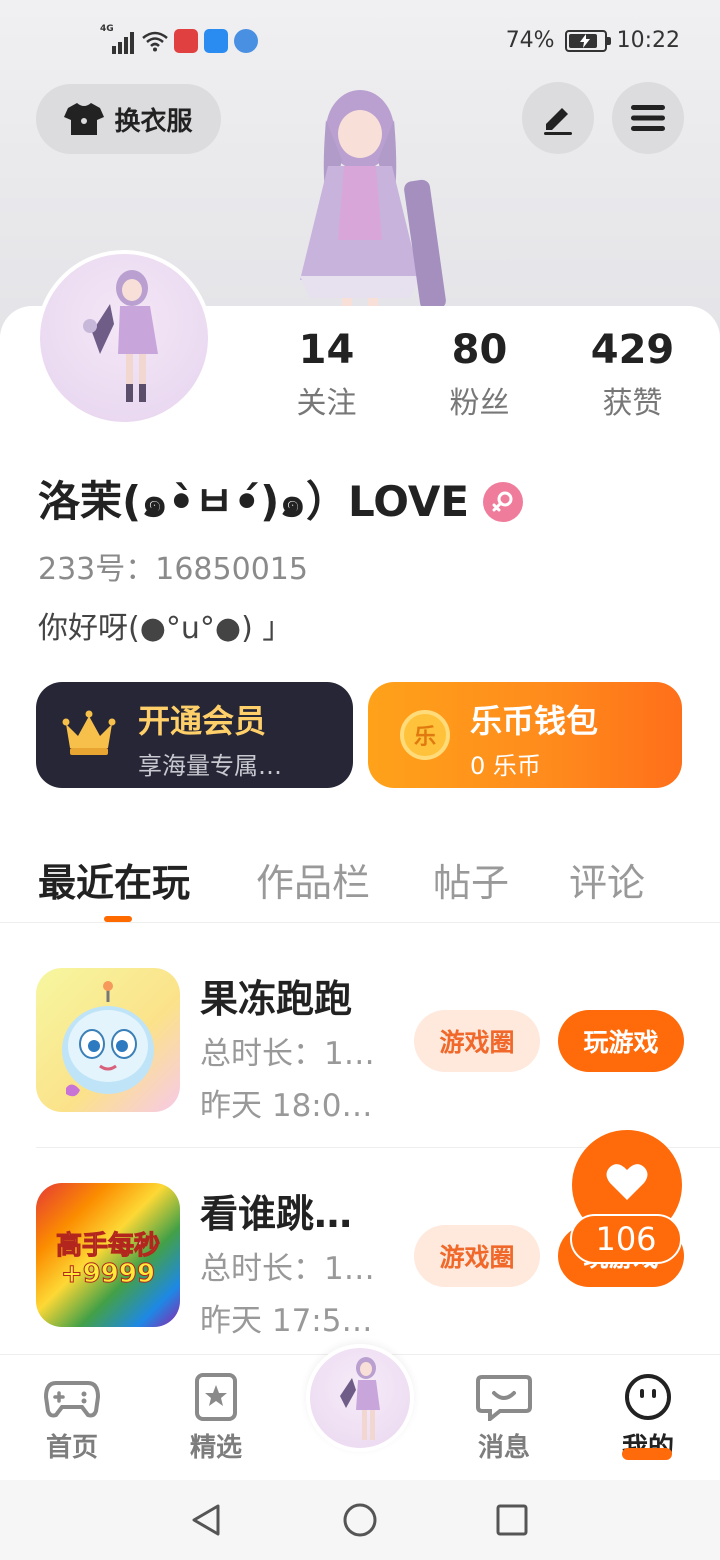 The width and height of the screenshot is (720, 1560). What do you see at coordinates (107, 1246) in the screenshot?
I see `game-icon-caption-1: 高手每秒` at bounding box center [107, 1246].